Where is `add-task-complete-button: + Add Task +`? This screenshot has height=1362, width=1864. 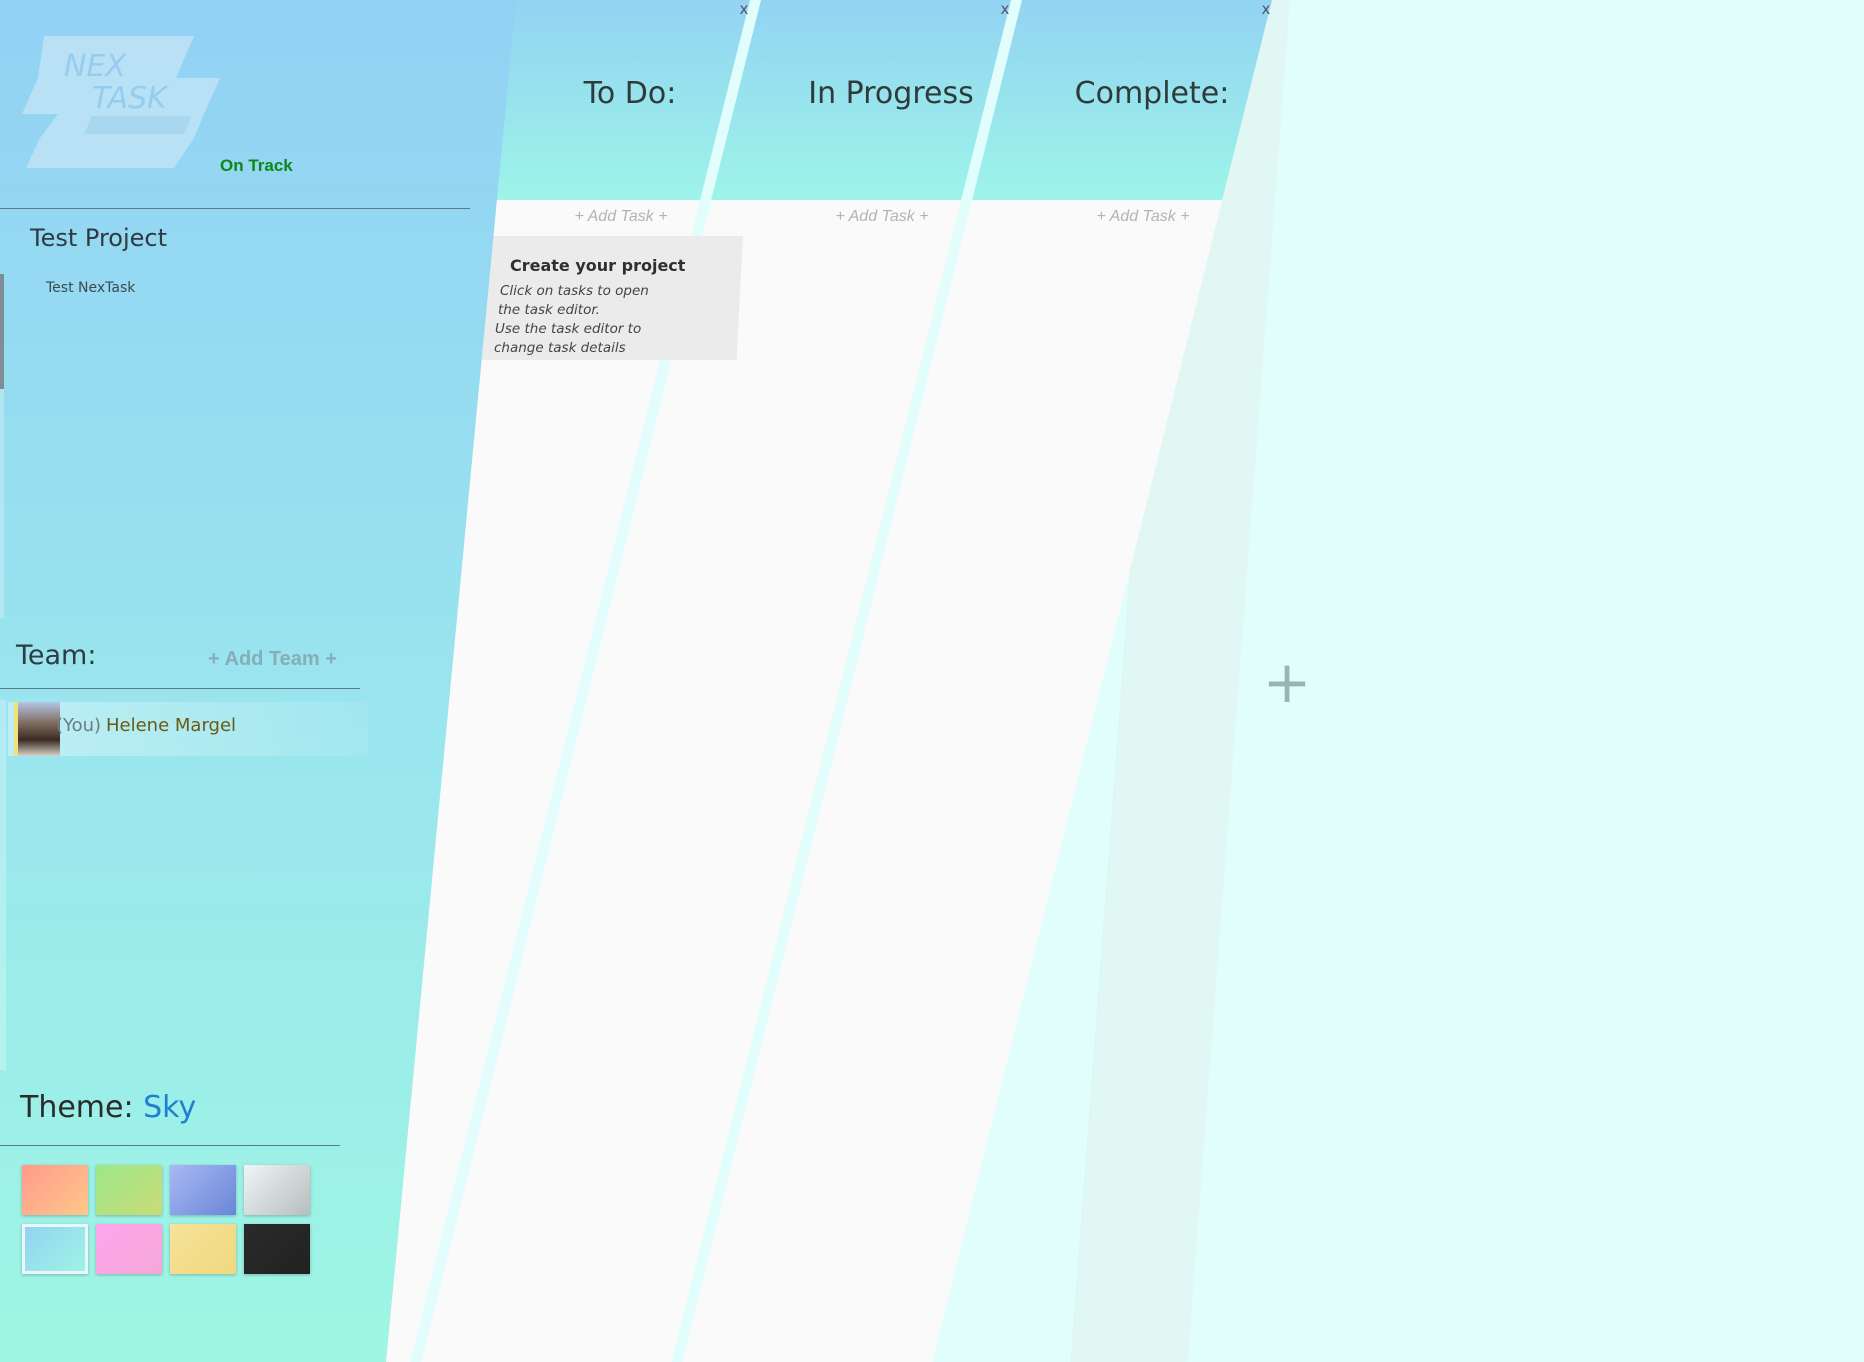
add-task-complete-button: + Add Task + is located at coordinates (1143, 217).